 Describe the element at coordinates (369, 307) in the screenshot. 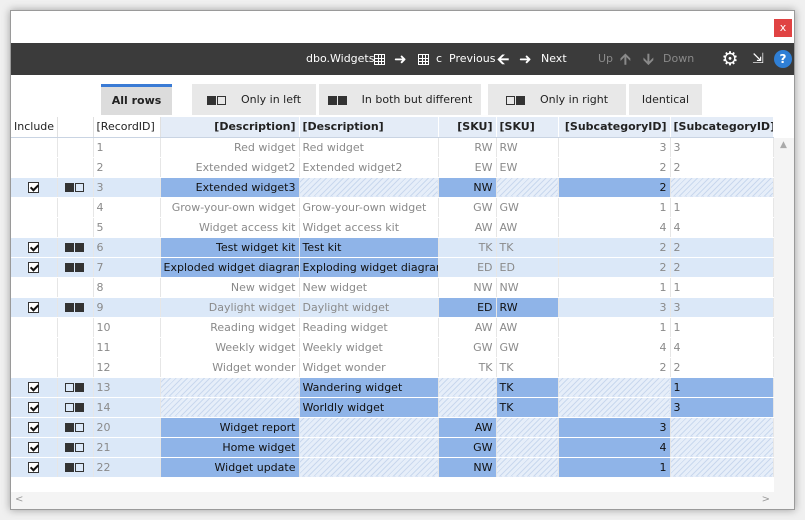

I see `description-right: Daylight widget` at that location.